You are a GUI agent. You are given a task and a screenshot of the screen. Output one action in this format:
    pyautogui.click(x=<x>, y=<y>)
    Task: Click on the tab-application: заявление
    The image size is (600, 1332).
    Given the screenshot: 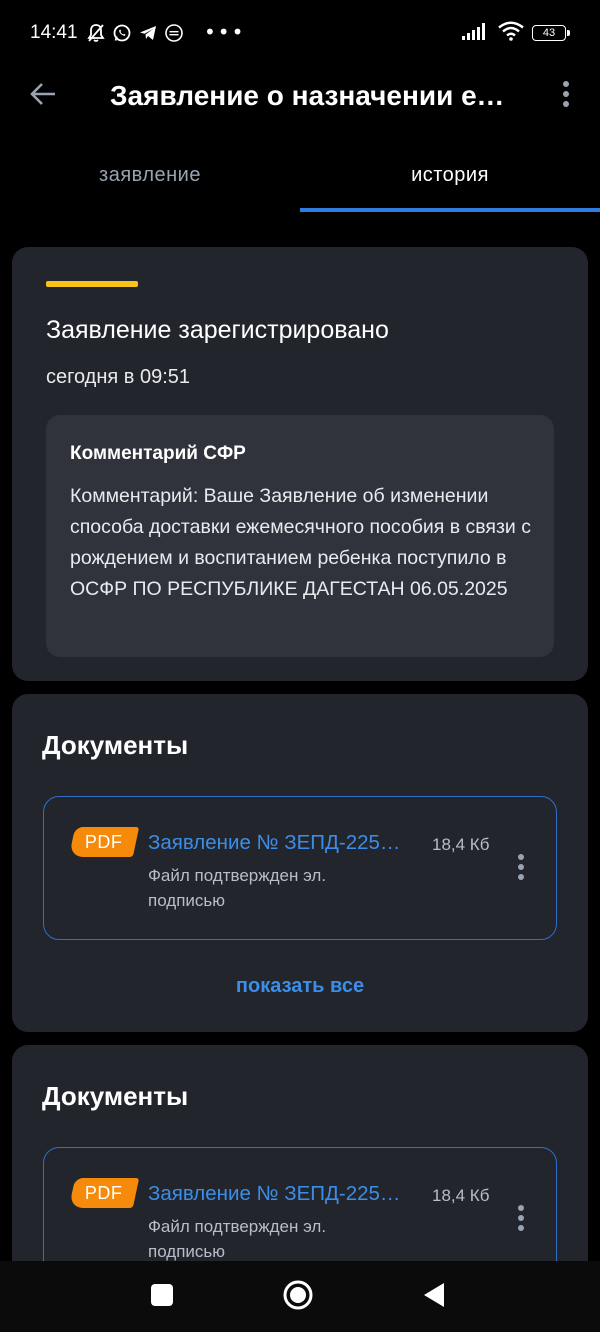 What is the action you would take?
    pyautogui.click(x=150, y=175)
    